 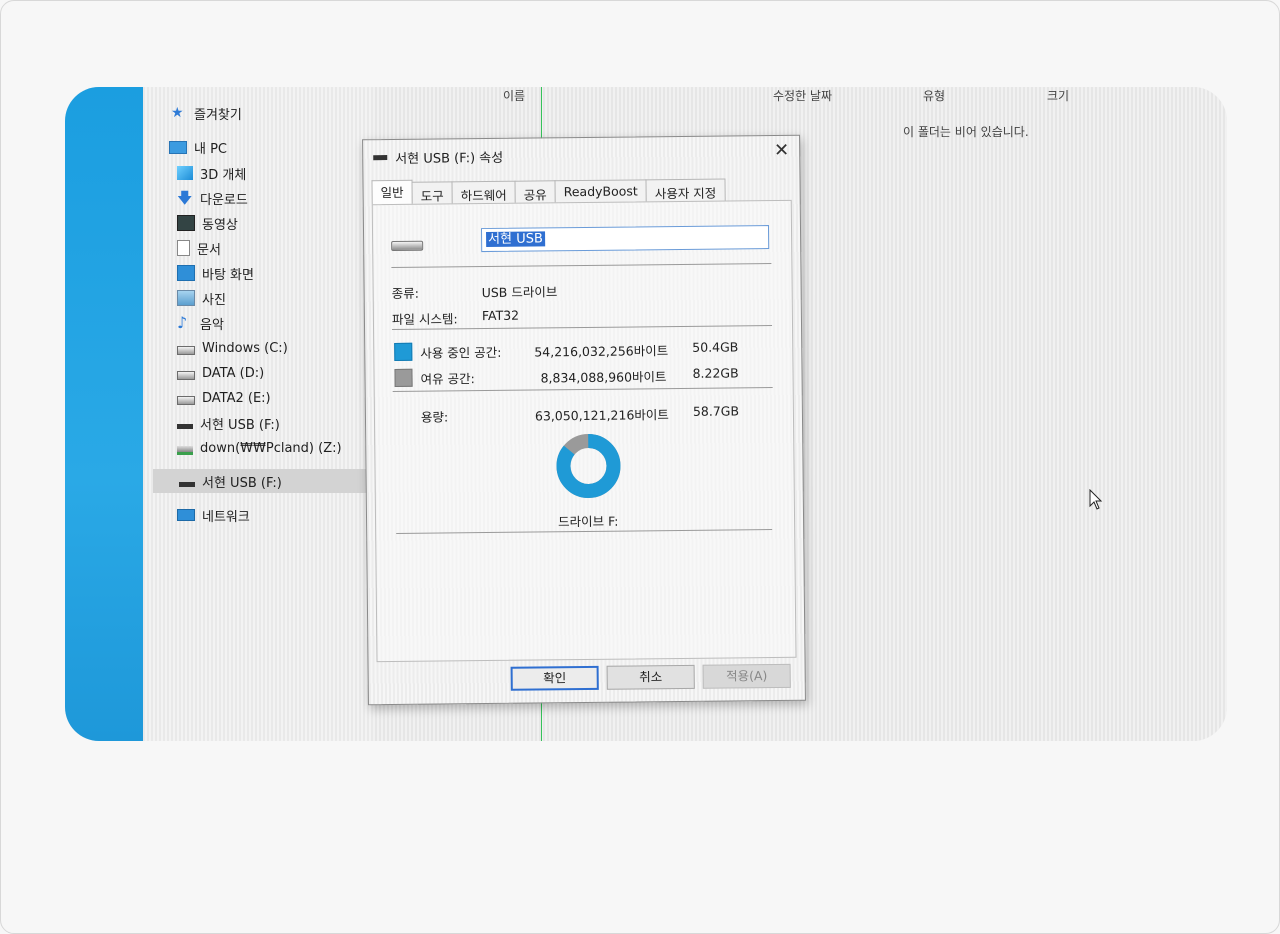 I want to click on picture-icon, so click(x=186, y=298).